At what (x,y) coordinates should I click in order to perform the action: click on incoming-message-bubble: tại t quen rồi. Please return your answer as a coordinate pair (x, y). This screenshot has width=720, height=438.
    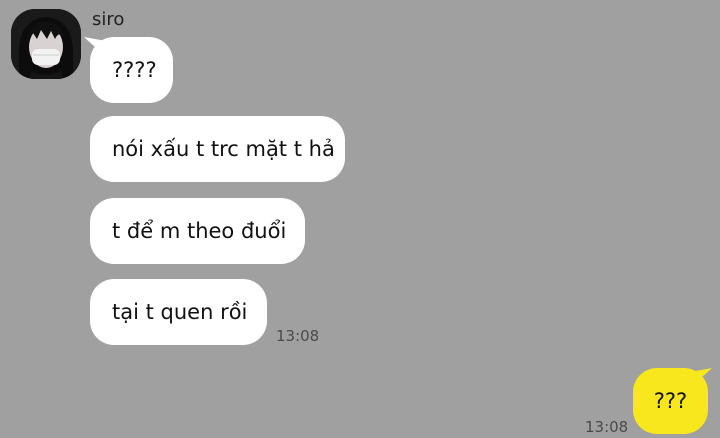
    Looking at the image, I should click on (178, 312).